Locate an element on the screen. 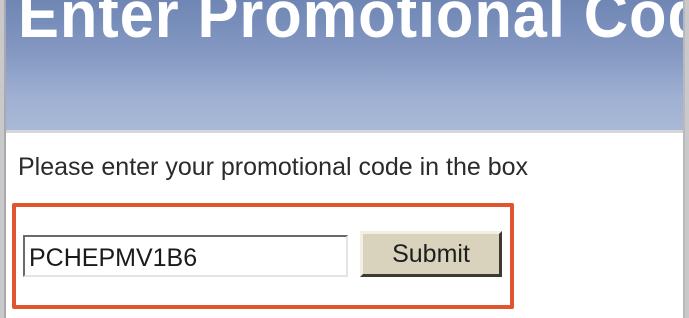 The height and width of the screenshot is (318, 689). submit-button: Submit is located at coordinates (431, 254).